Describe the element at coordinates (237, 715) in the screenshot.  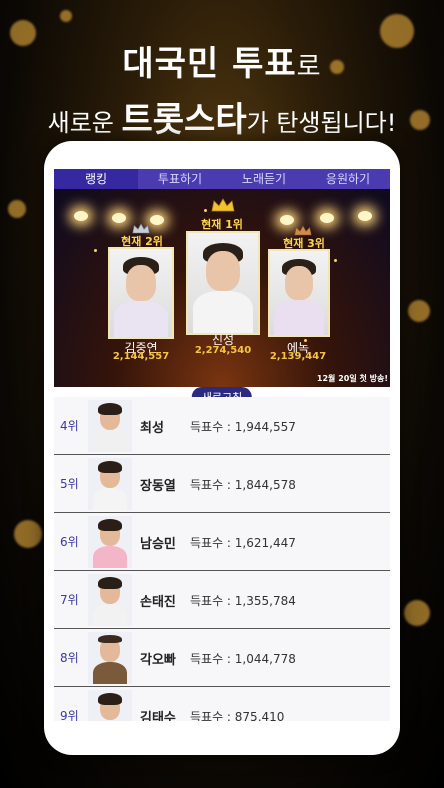
I see `vote-count: 득표수 : 875,410` at that location.